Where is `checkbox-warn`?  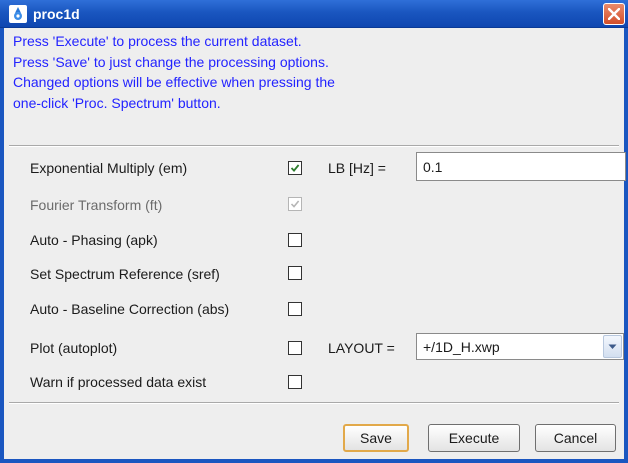
checkbox-warn is located at coordinates (295, 382).